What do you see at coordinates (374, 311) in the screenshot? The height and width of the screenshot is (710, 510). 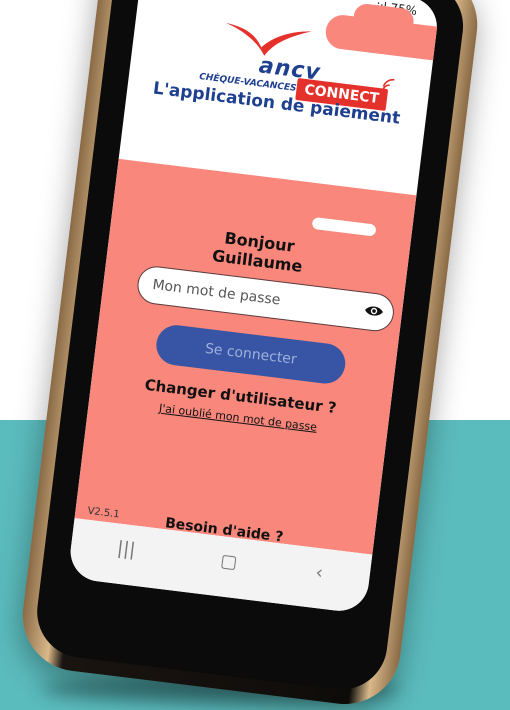 I see `eye-icon` at bounding box center [374, 311].